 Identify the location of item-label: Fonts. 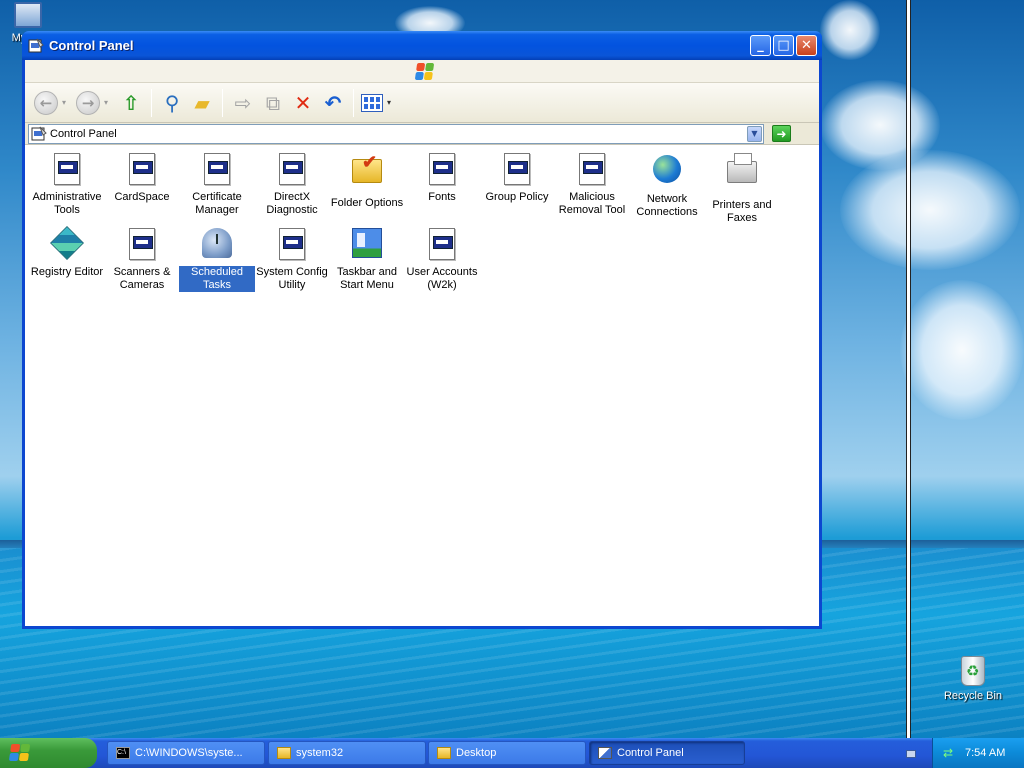
(442, 197).